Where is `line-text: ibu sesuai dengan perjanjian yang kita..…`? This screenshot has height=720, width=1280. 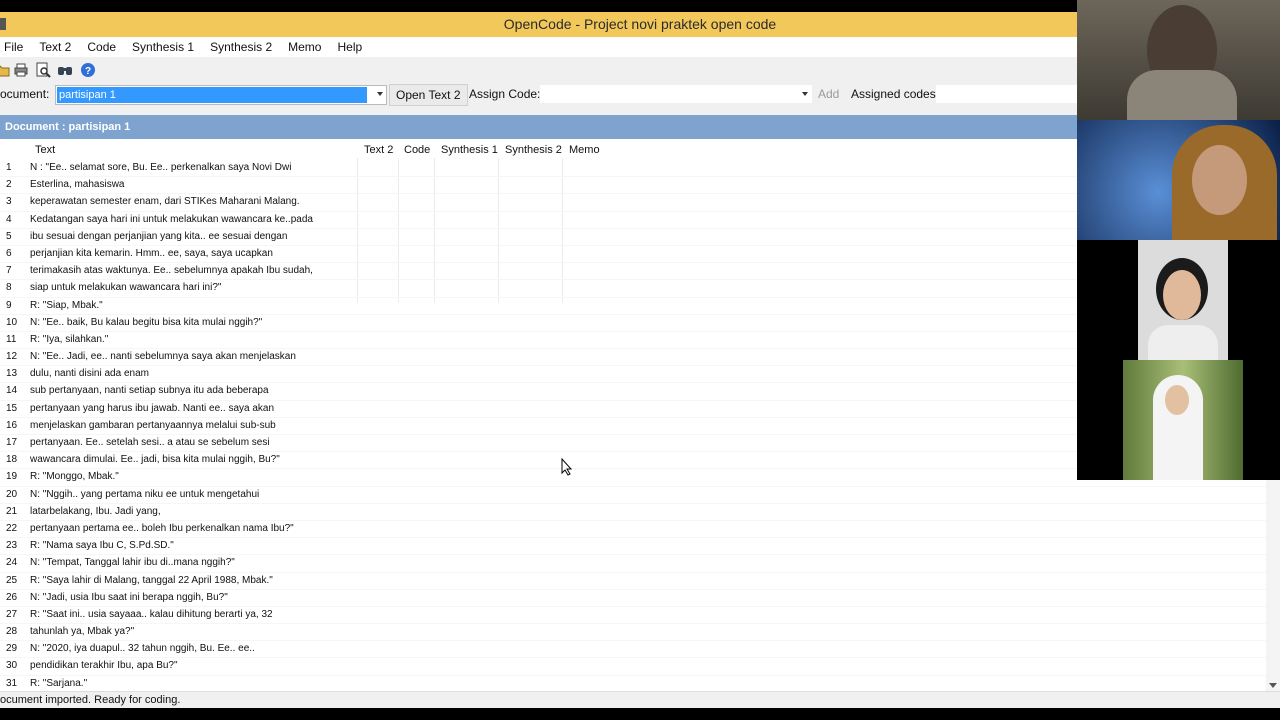
line-text: ibu sesuai dengan perjanjian yang kita..… is located at coordinates (159, 236).